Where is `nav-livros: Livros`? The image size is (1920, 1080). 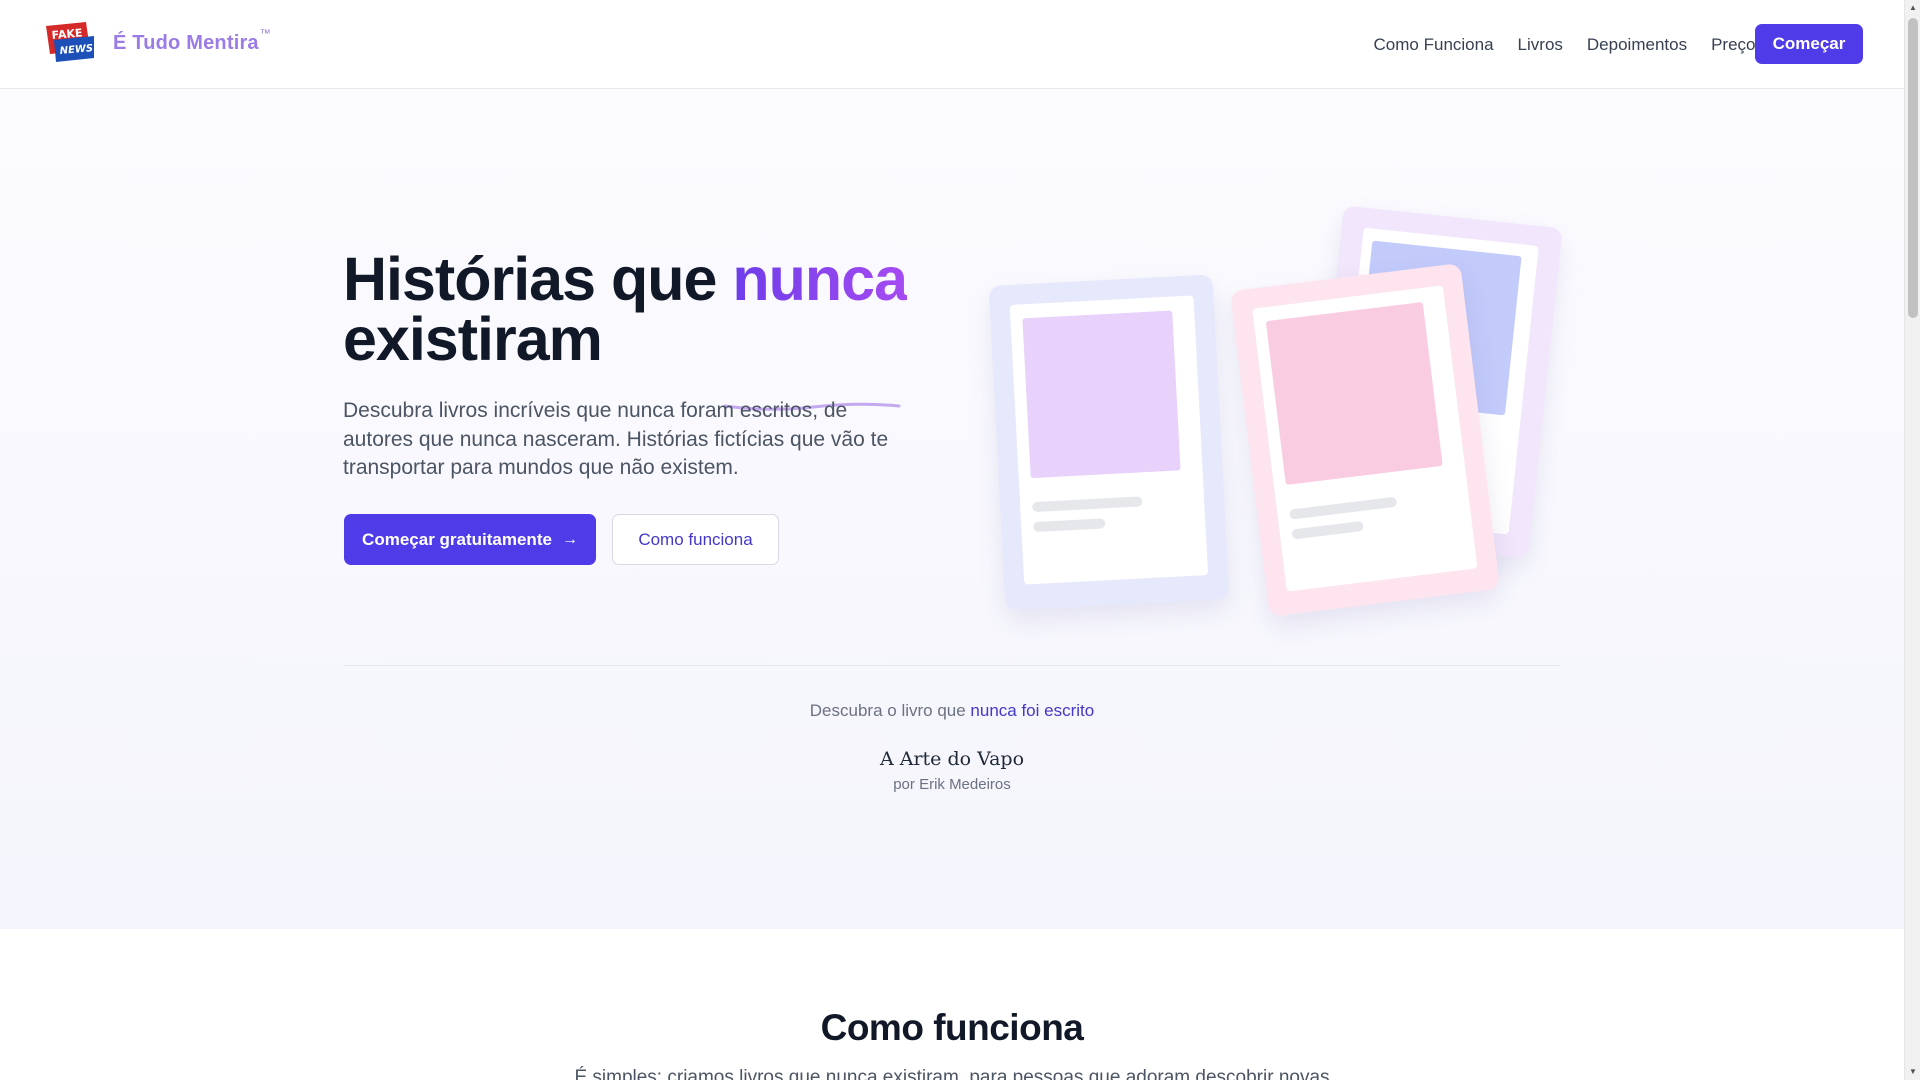 nav-livros: Livros is located at coordinates (1540, 45).